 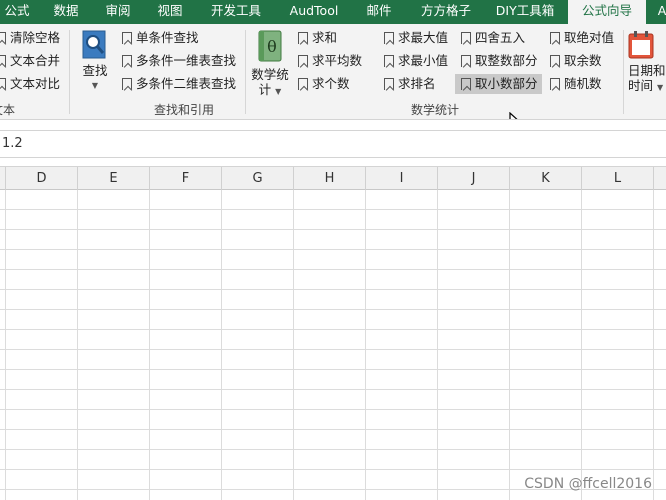 What do you see at coordinates (498, 84) in the screenshot?
I see `decimal-part-button: 取小数部分` at bounding box center [498, 84].